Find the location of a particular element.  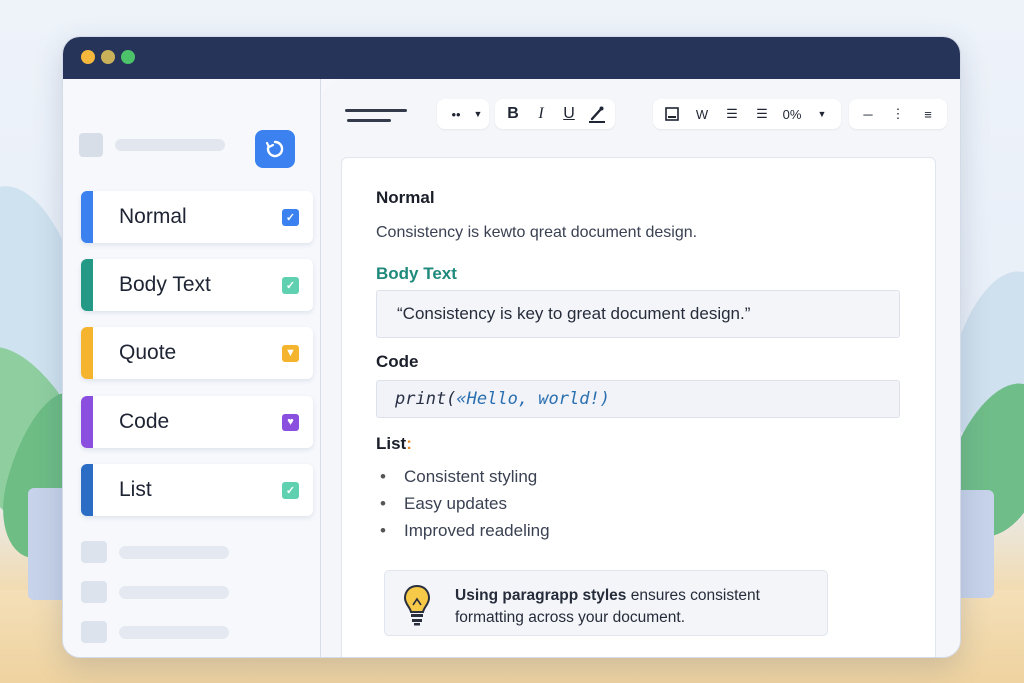

list-item: • Improved readeling is located at coordinates (465, 530).